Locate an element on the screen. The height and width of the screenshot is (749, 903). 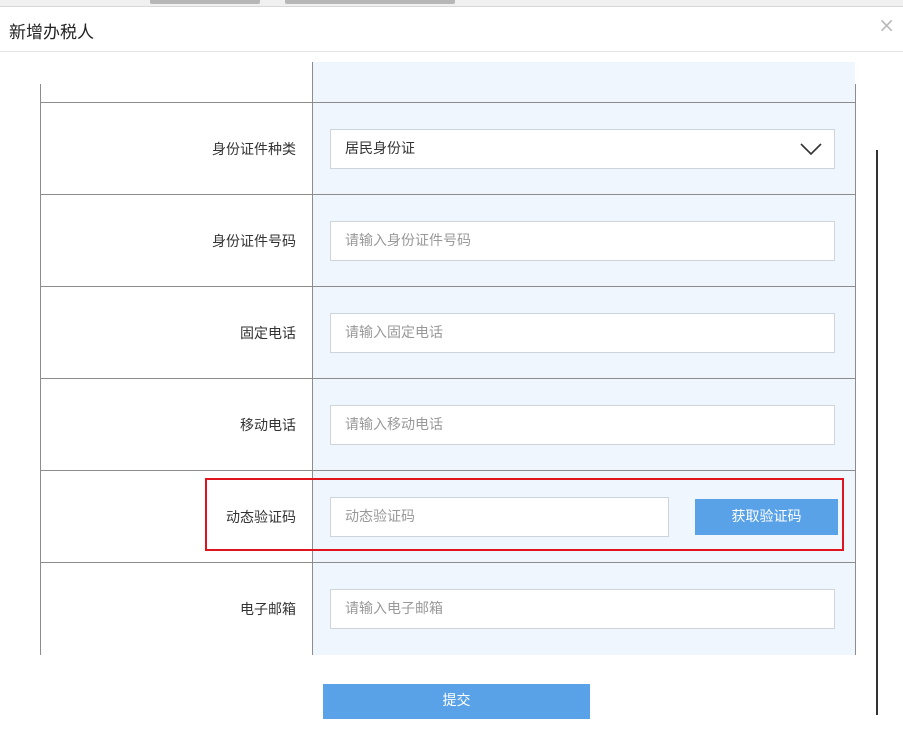
value-cell is located at coordinates (584, 82).